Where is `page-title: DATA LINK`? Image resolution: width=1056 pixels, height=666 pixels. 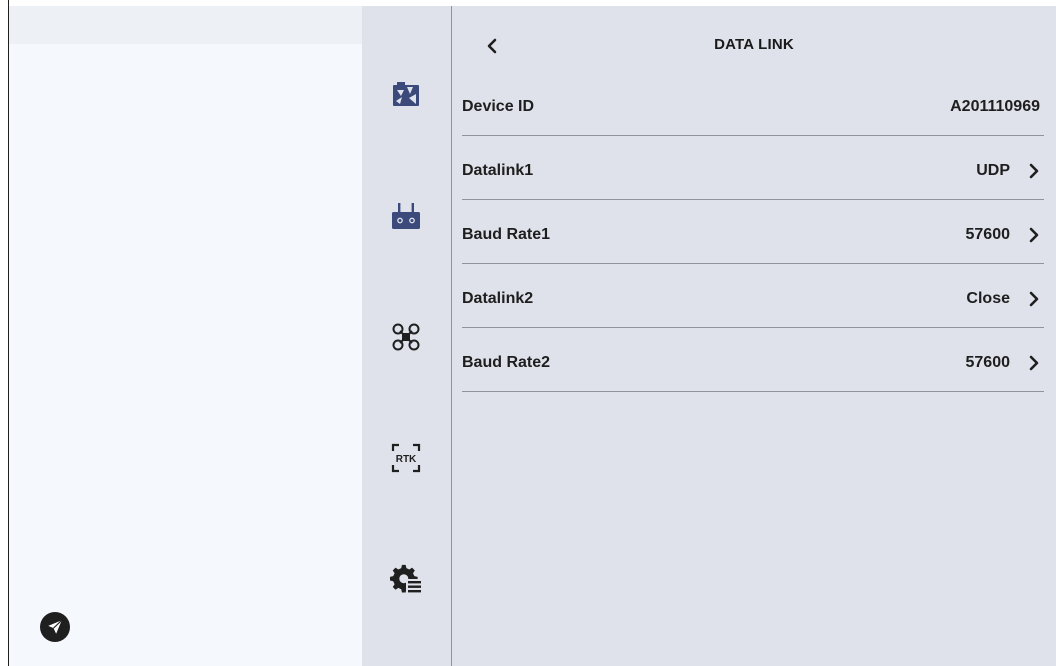
page-title: DATA LINK is located at coordinates (754, 44).